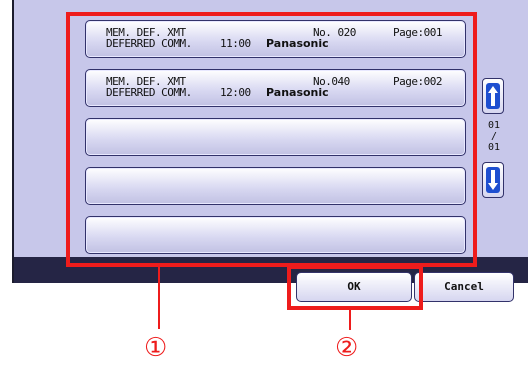 This screenshot has width=528, height=368. I want to click on callout-box-ok, so click(355, 287).